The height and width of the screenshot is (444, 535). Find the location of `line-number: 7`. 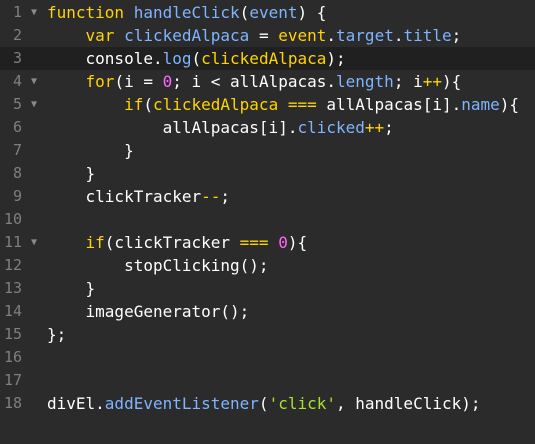

line-number: 7 is located at coordinates (17, 150).